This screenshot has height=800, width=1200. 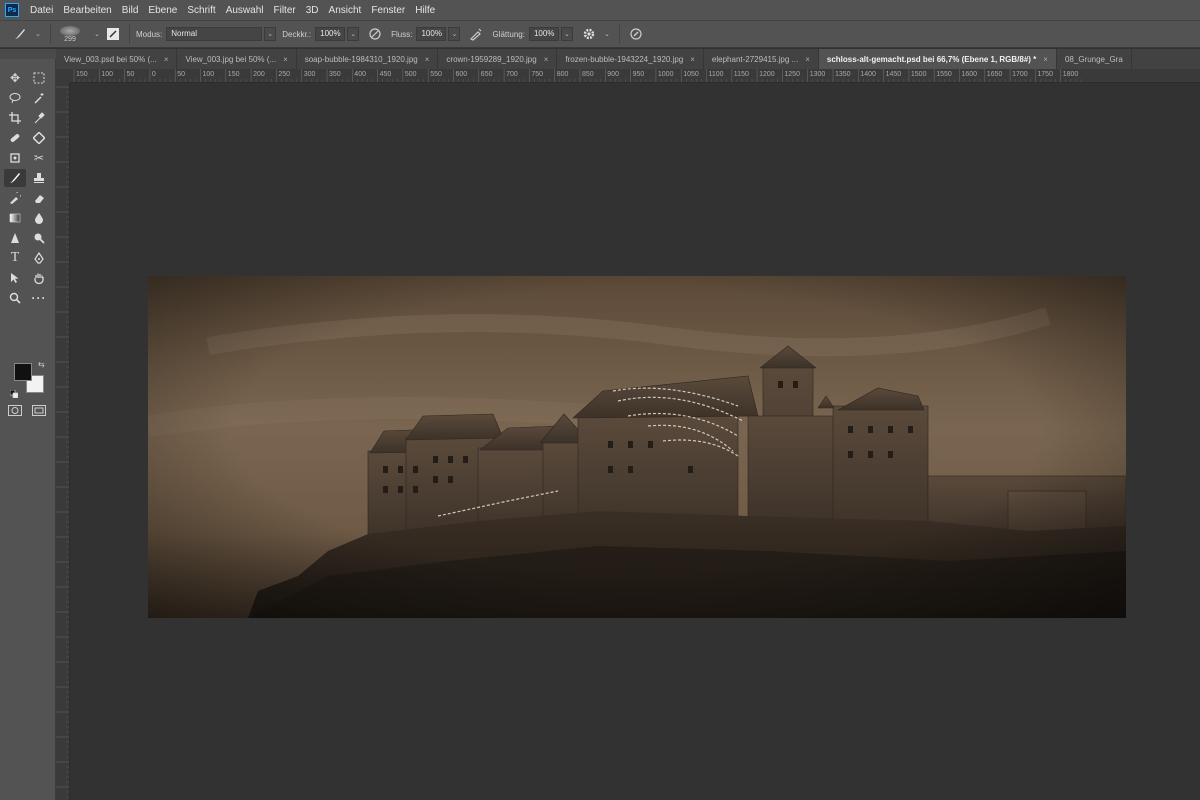 I want to click on menu-datei: Datei, so click(x=41, y=10).